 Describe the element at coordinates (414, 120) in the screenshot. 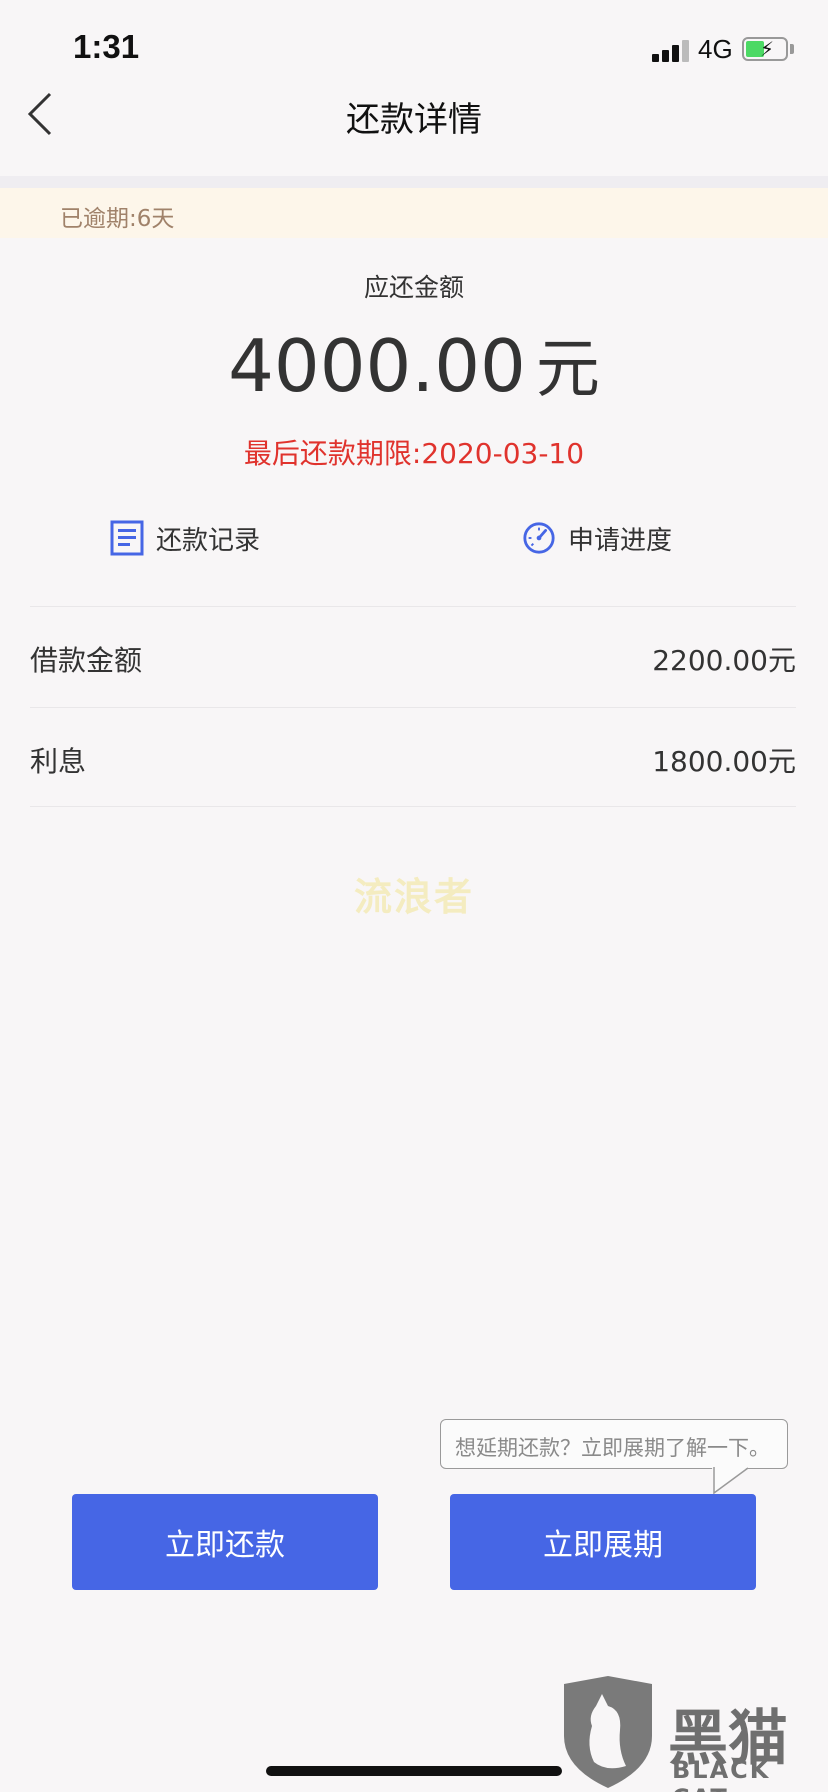

I see `page-title: 还款详情` at that location.